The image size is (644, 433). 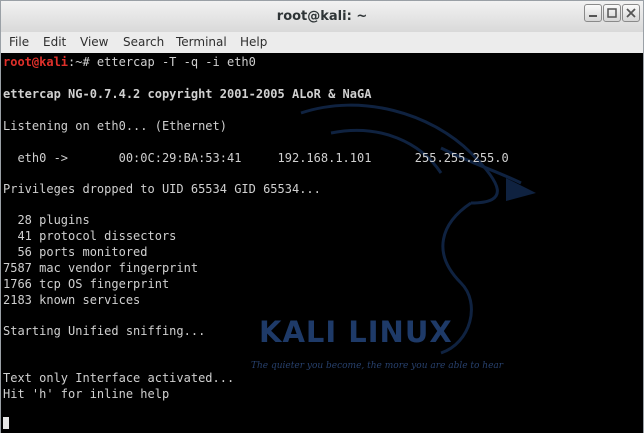 I want to click on menu-edit: Edit, so click(x=54, y=42).